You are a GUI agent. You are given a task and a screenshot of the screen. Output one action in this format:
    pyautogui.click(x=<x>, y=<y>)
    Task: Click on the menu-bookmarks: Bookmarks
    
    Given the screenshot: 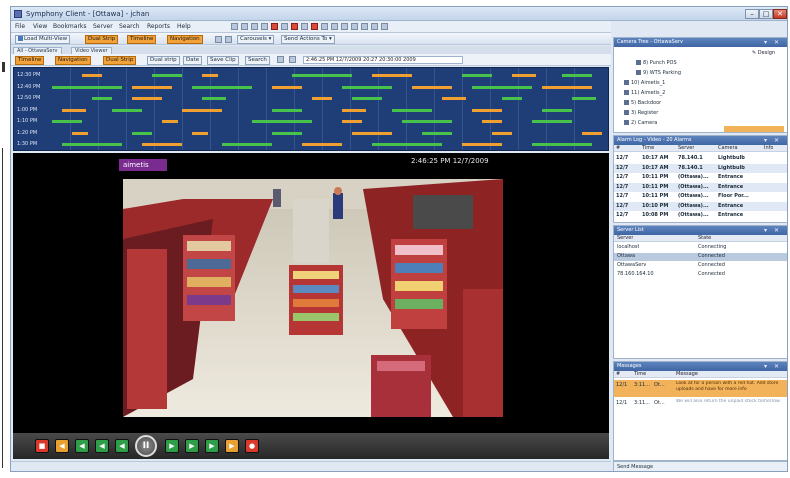 What is the action you would take?
    pyautogui.click(x=70, y=26)
    